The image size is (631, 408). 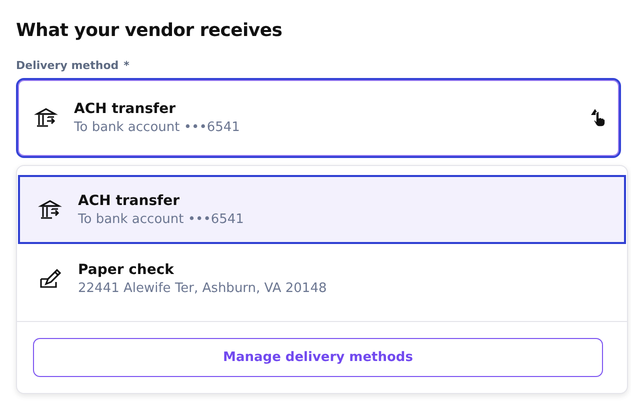 I want to click on hand-cursor-icon, so click(x=599, y=119).